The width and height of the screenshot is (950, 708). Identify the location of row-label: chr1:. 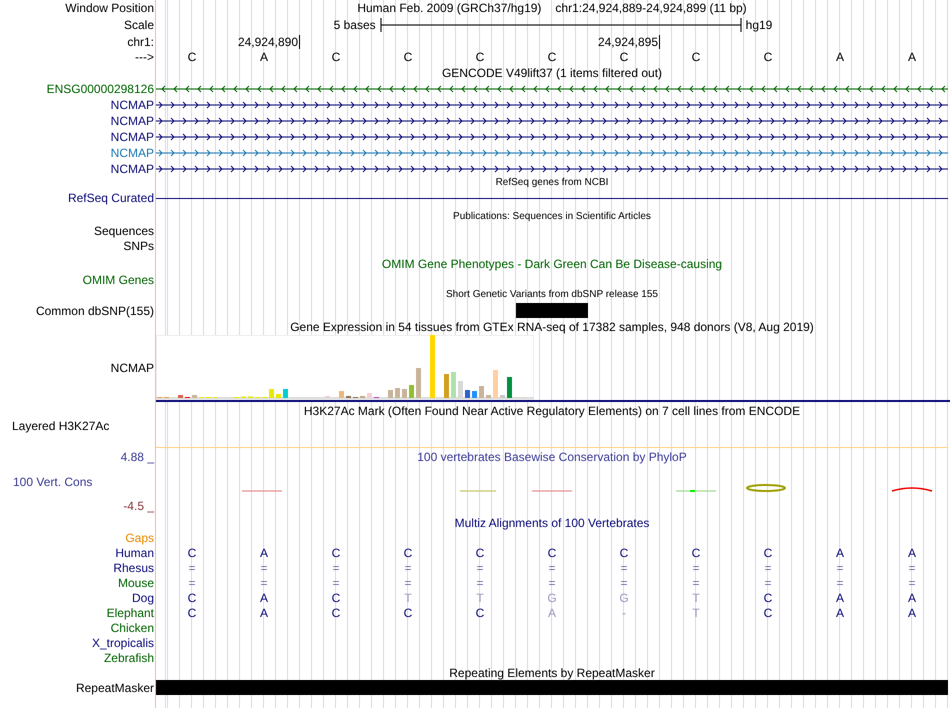
(140, 41).